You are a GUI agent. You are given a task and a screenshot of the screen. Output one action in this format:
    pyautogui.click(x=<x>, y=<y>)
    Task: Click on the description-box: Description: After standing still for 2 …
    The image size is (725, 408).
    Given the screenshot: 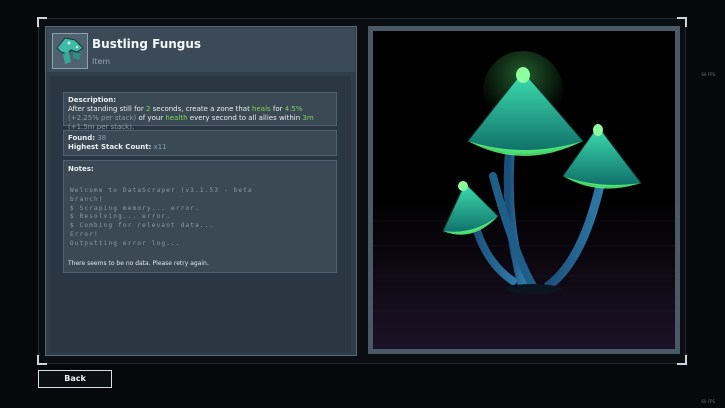 What is the action you would take?
    pyautogui.click(x=200, y=111)
    